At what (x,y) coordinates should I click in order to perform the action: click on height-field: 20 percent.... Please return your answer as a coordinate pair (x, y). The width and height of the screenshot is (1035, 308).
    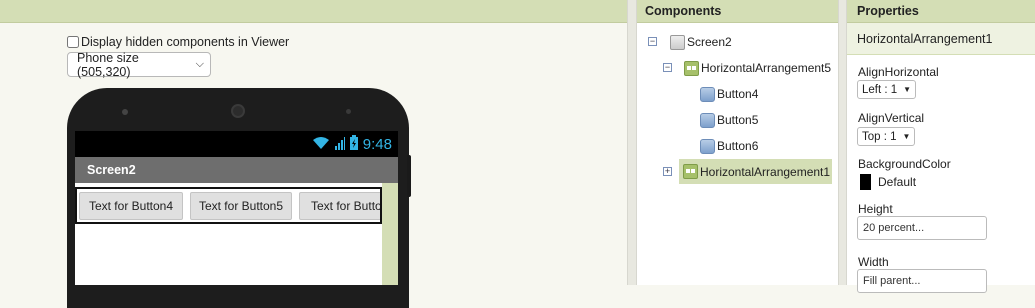
    Looking at the image, I should click on (922, 228).